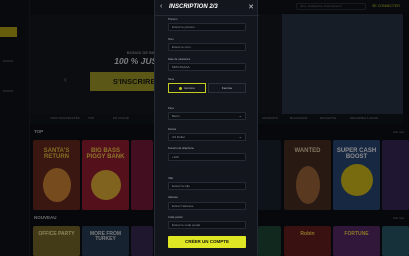  Describe the element at coordinates (161, 6) in the screenshot. I see `back-arrow-icon: ‹` at that location.